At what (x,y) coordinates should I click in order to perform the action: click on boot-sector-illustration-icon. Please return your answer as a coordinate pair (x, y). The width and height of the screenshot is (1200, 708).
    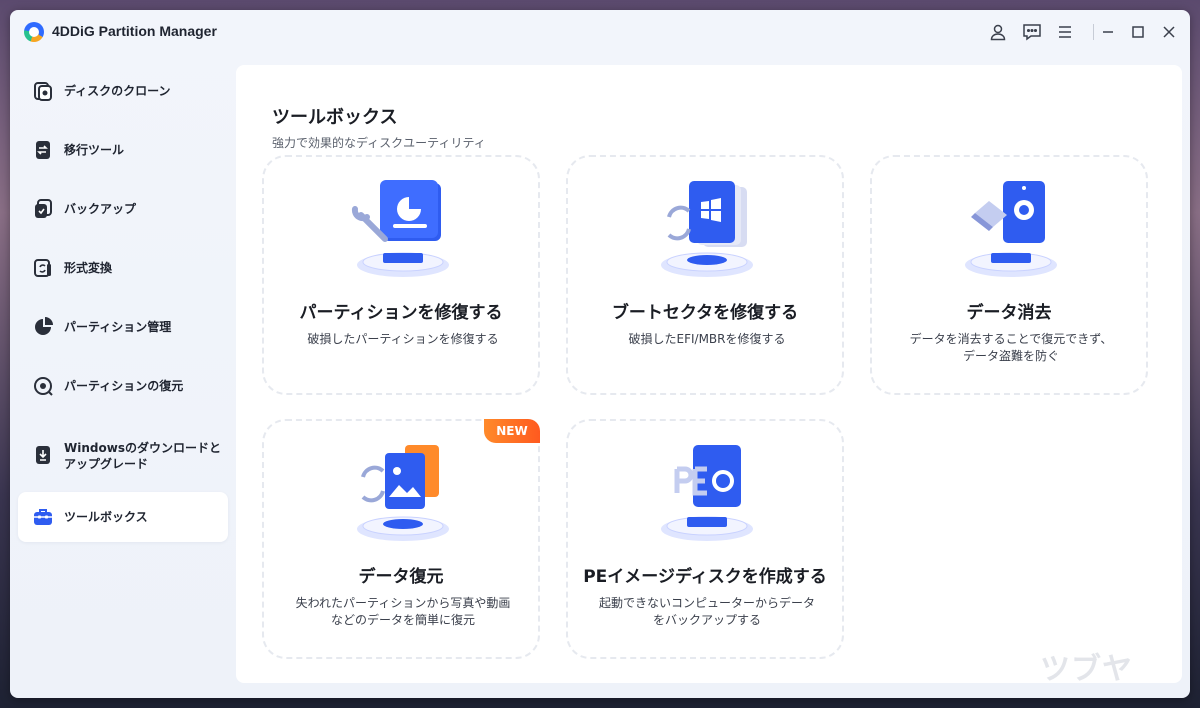
    Looking at the image, I should click on (707, 229).